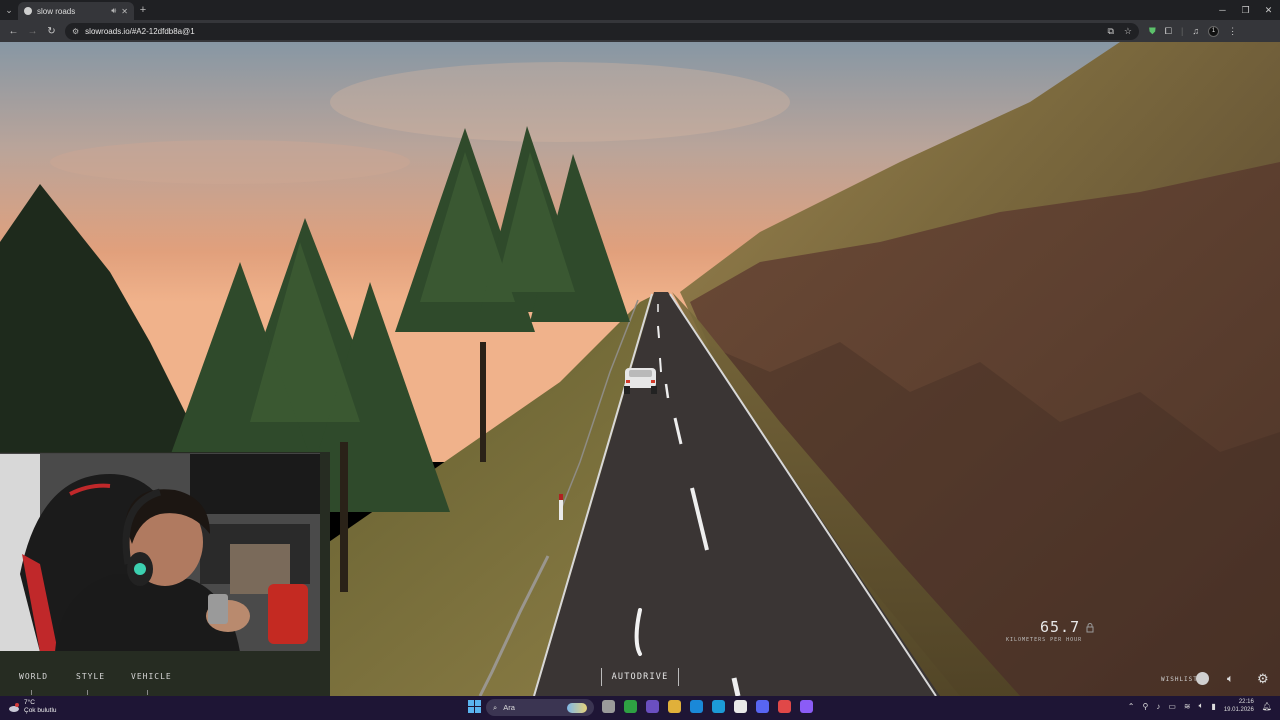 The height and width of the screenshot is (720, 1280). Describe the element at coordinates (1202, 678) in the screenshot. I see `steam-icon` at that location.